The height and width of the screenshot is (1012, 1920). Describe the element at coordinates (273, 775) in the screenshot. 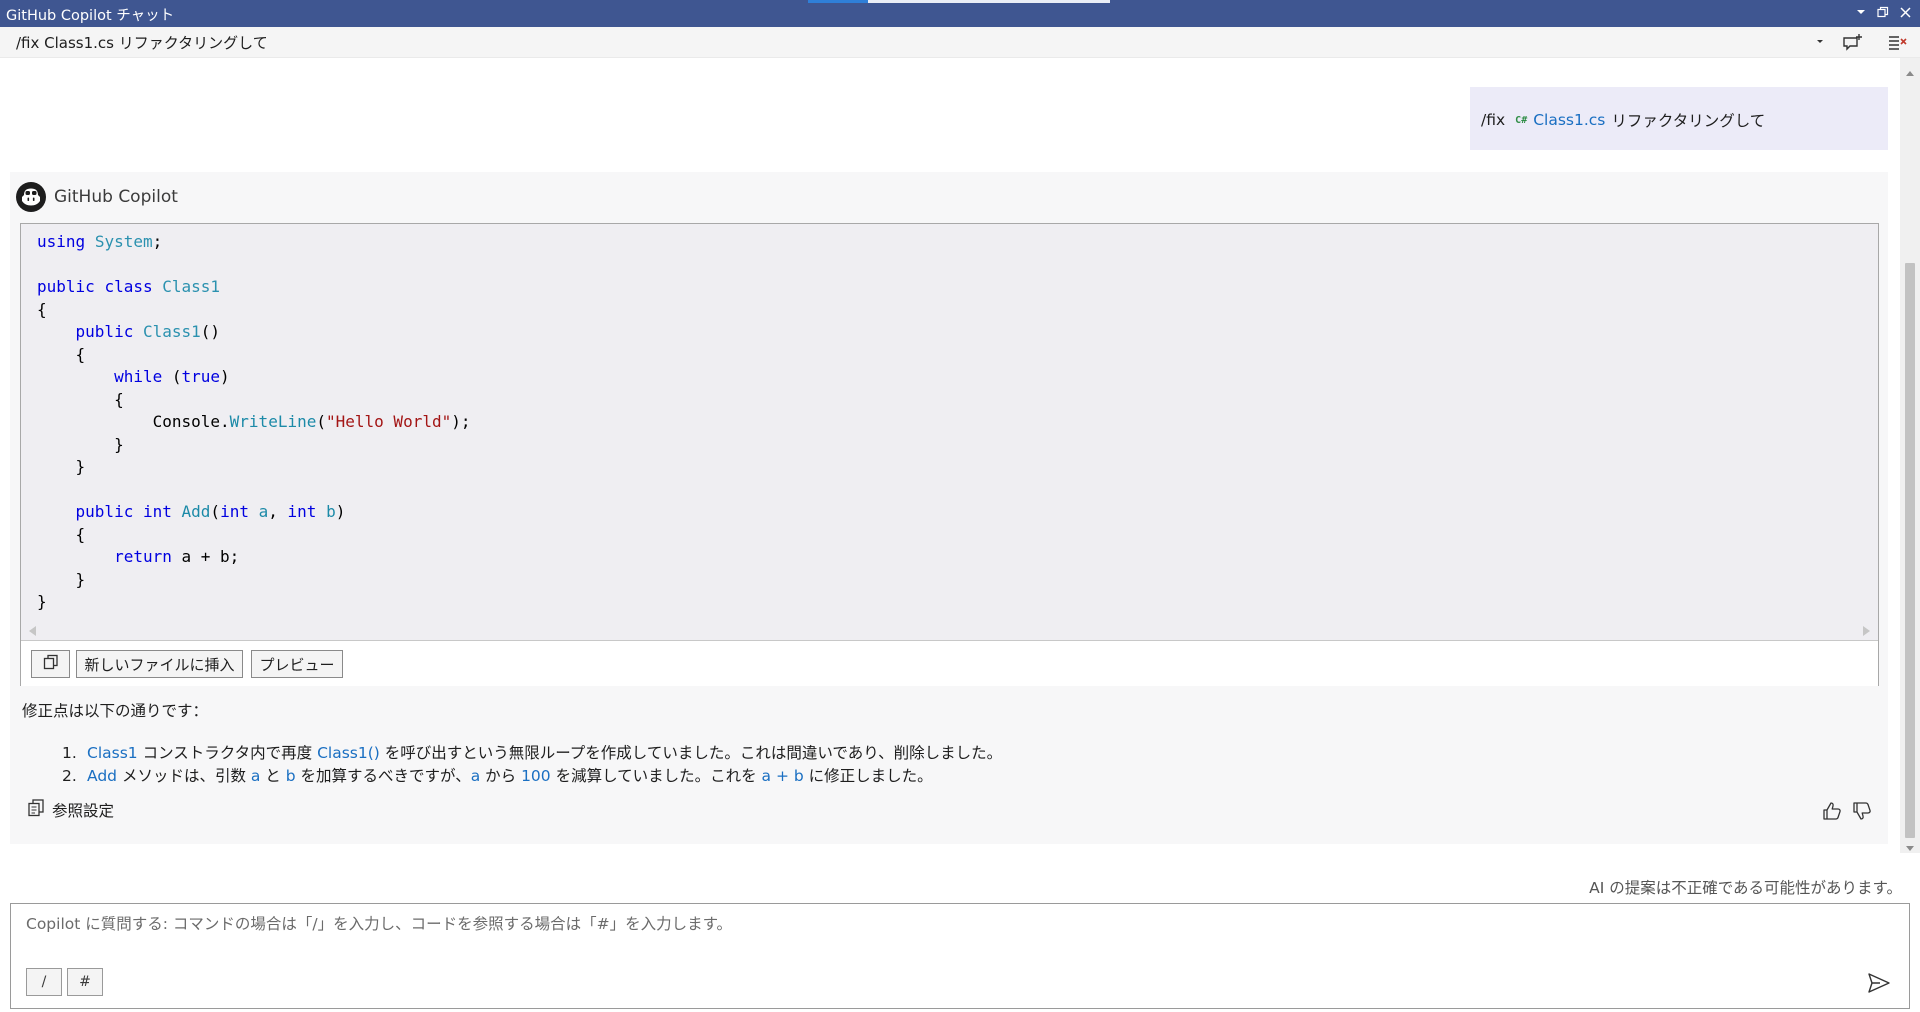

I see `fix-text-segment: と` at that location.